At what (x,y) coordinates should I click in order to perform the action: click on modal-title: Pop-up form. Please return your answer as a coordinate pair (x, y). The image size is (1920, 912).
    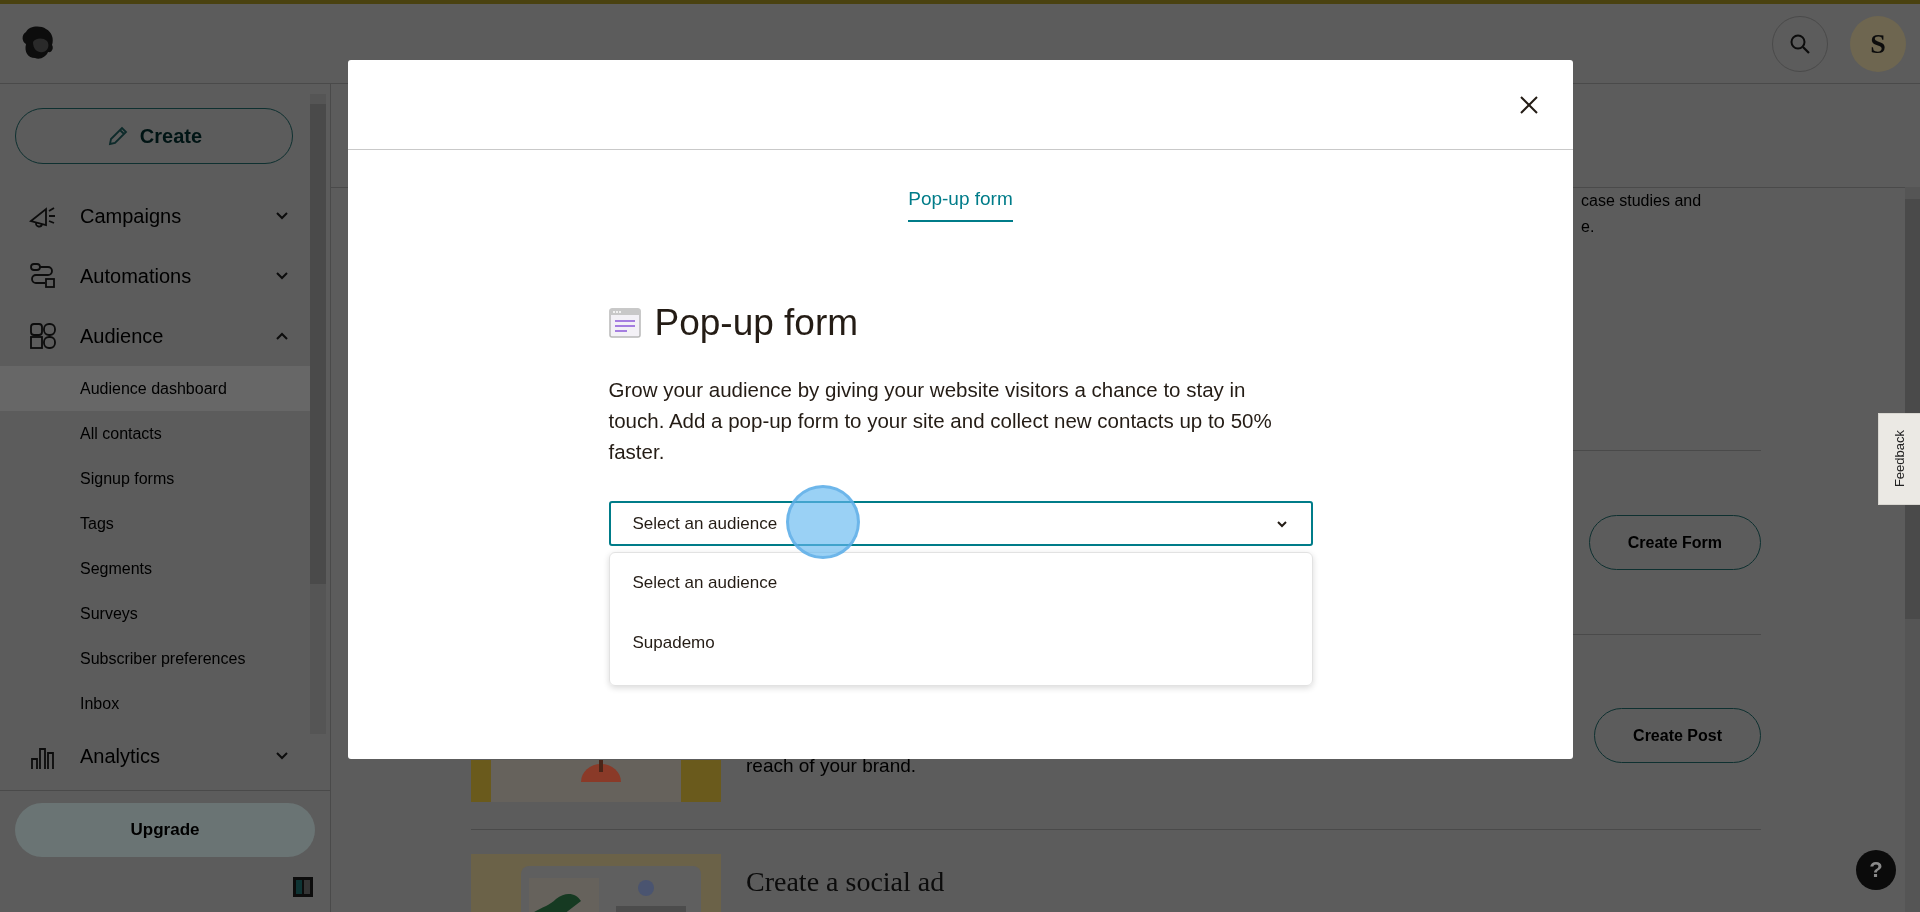
    Looking at the image, I should click on (756, 323).